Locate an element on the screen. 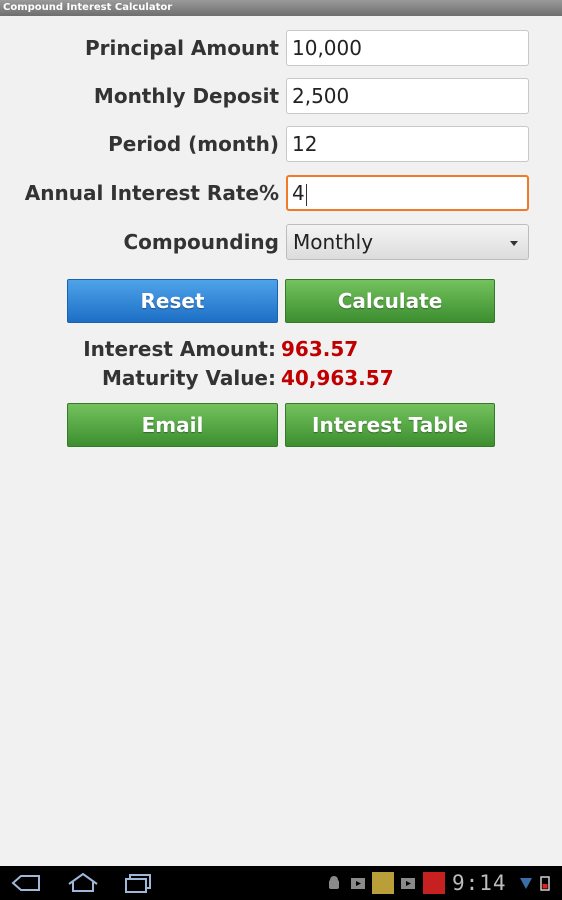 The image size is (562, 900). app-notification-icon is located at coordinates (434, 883).